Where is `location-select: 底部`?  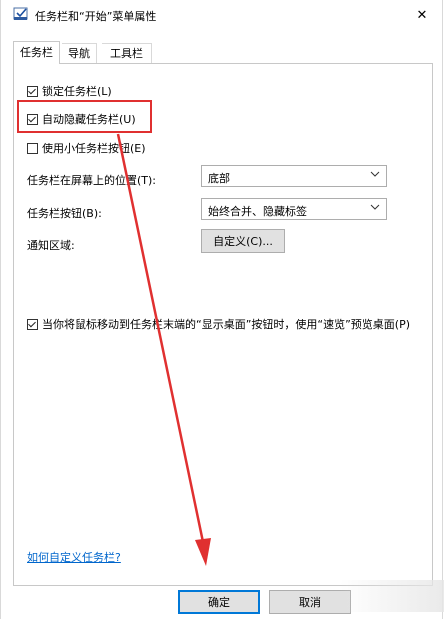 location-select: 底部 is located at coordinates (294, 176).